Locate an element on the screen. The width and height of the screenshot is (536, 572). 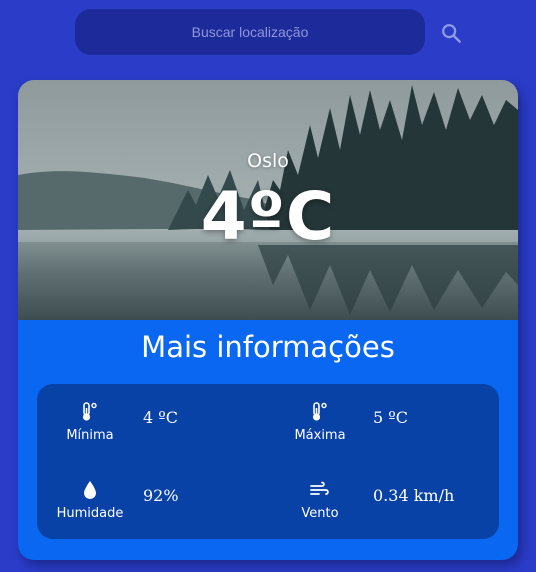
search-button is located at coordinates (451, 33).